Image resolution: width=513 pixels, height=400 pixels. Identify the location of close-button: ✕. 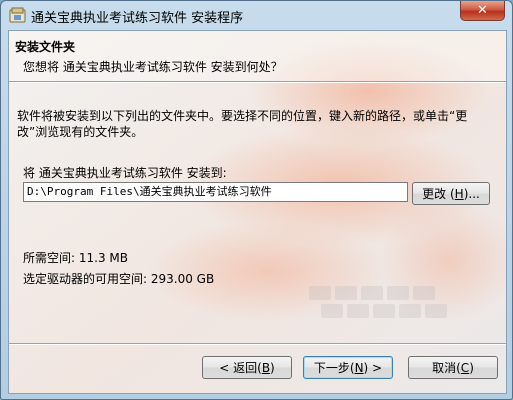
(482, 11).